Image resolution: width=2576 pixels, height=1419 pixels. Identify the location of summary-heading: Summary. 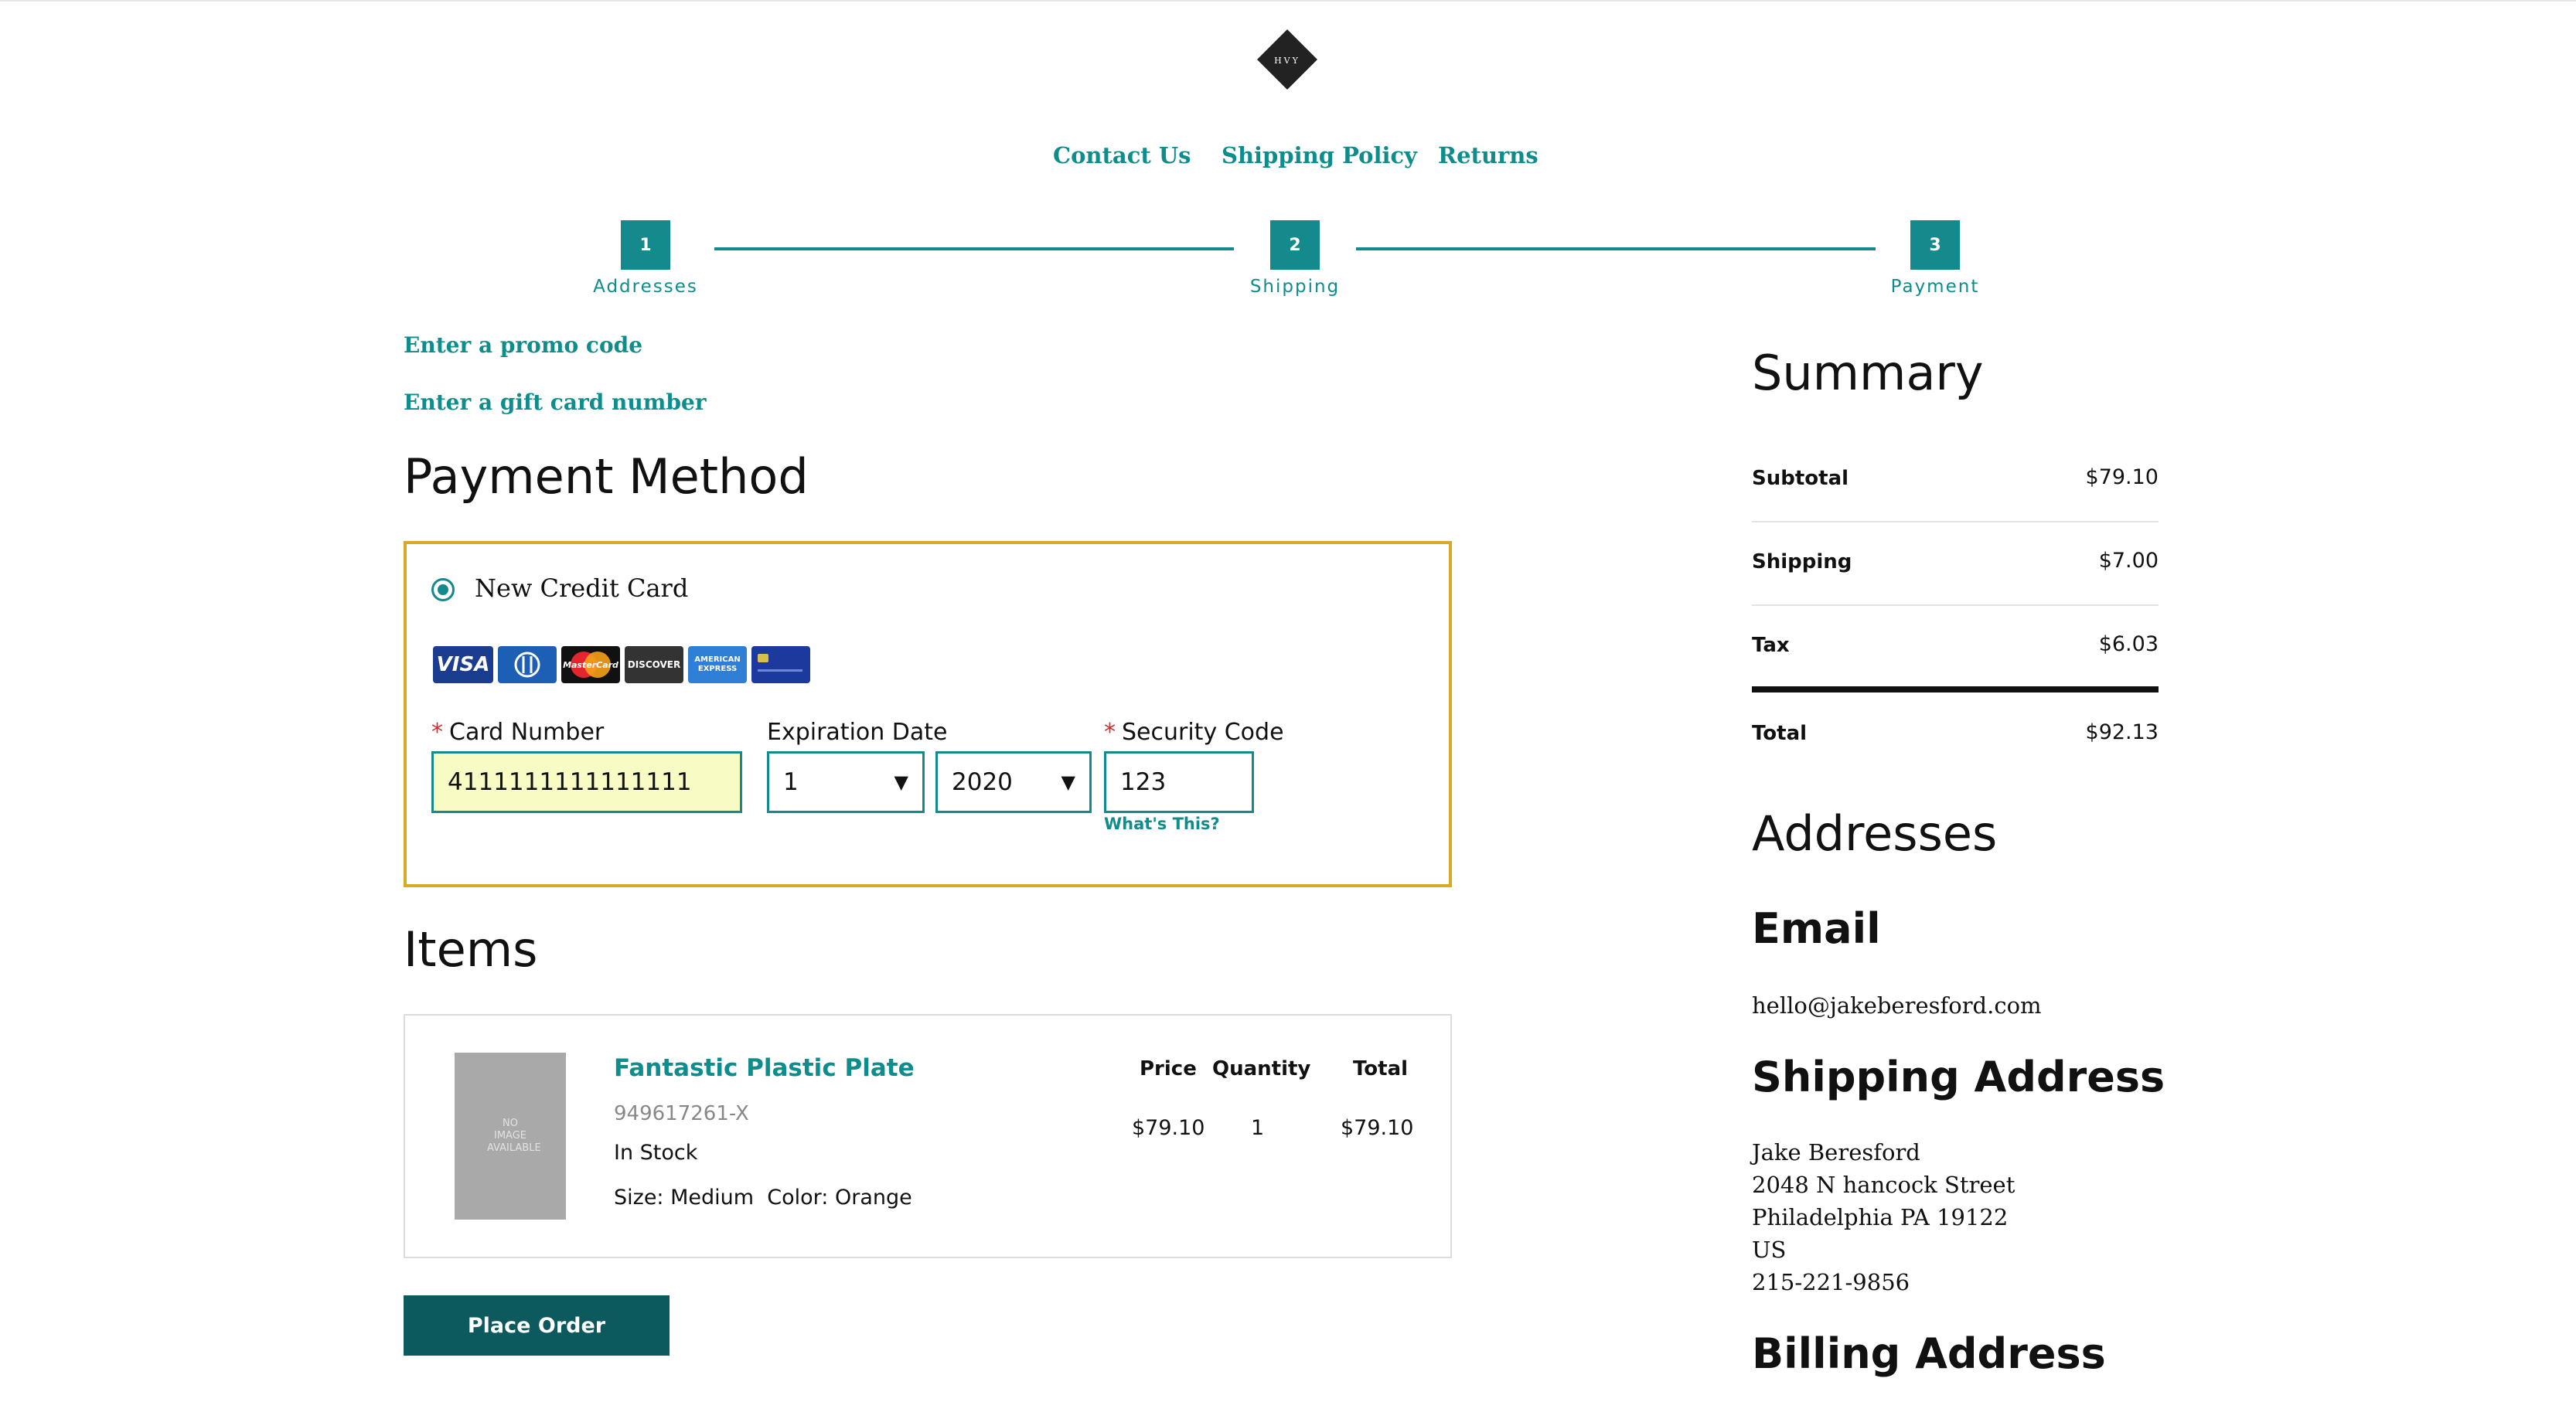
(1868, 373).